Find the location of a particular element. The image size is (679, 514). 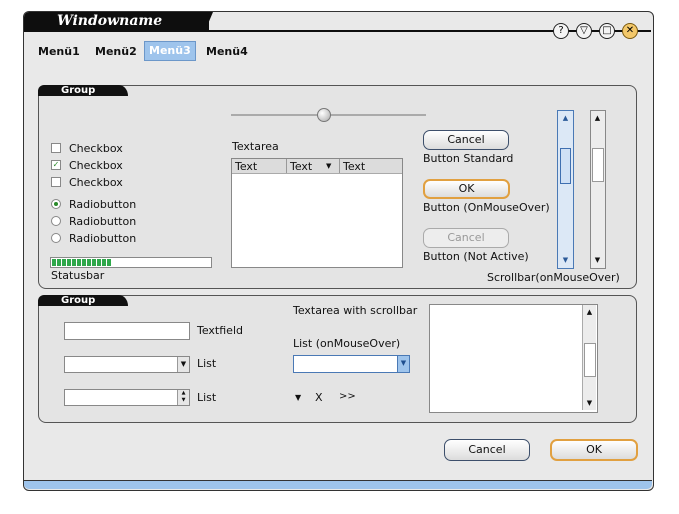

scrollbar-caption: Scrollbar(onMouseOver) is located at coordinates (553, 277).